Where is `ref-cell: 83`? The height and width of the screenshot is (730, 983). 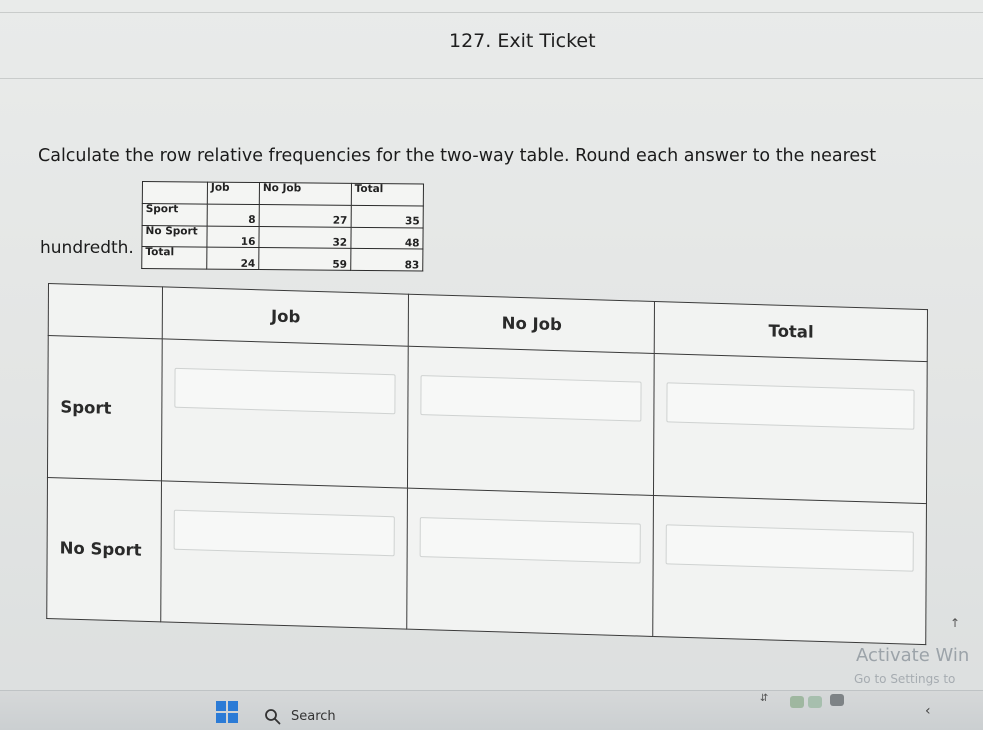
ref-cell: 83 is located at coordinates (386, 259).